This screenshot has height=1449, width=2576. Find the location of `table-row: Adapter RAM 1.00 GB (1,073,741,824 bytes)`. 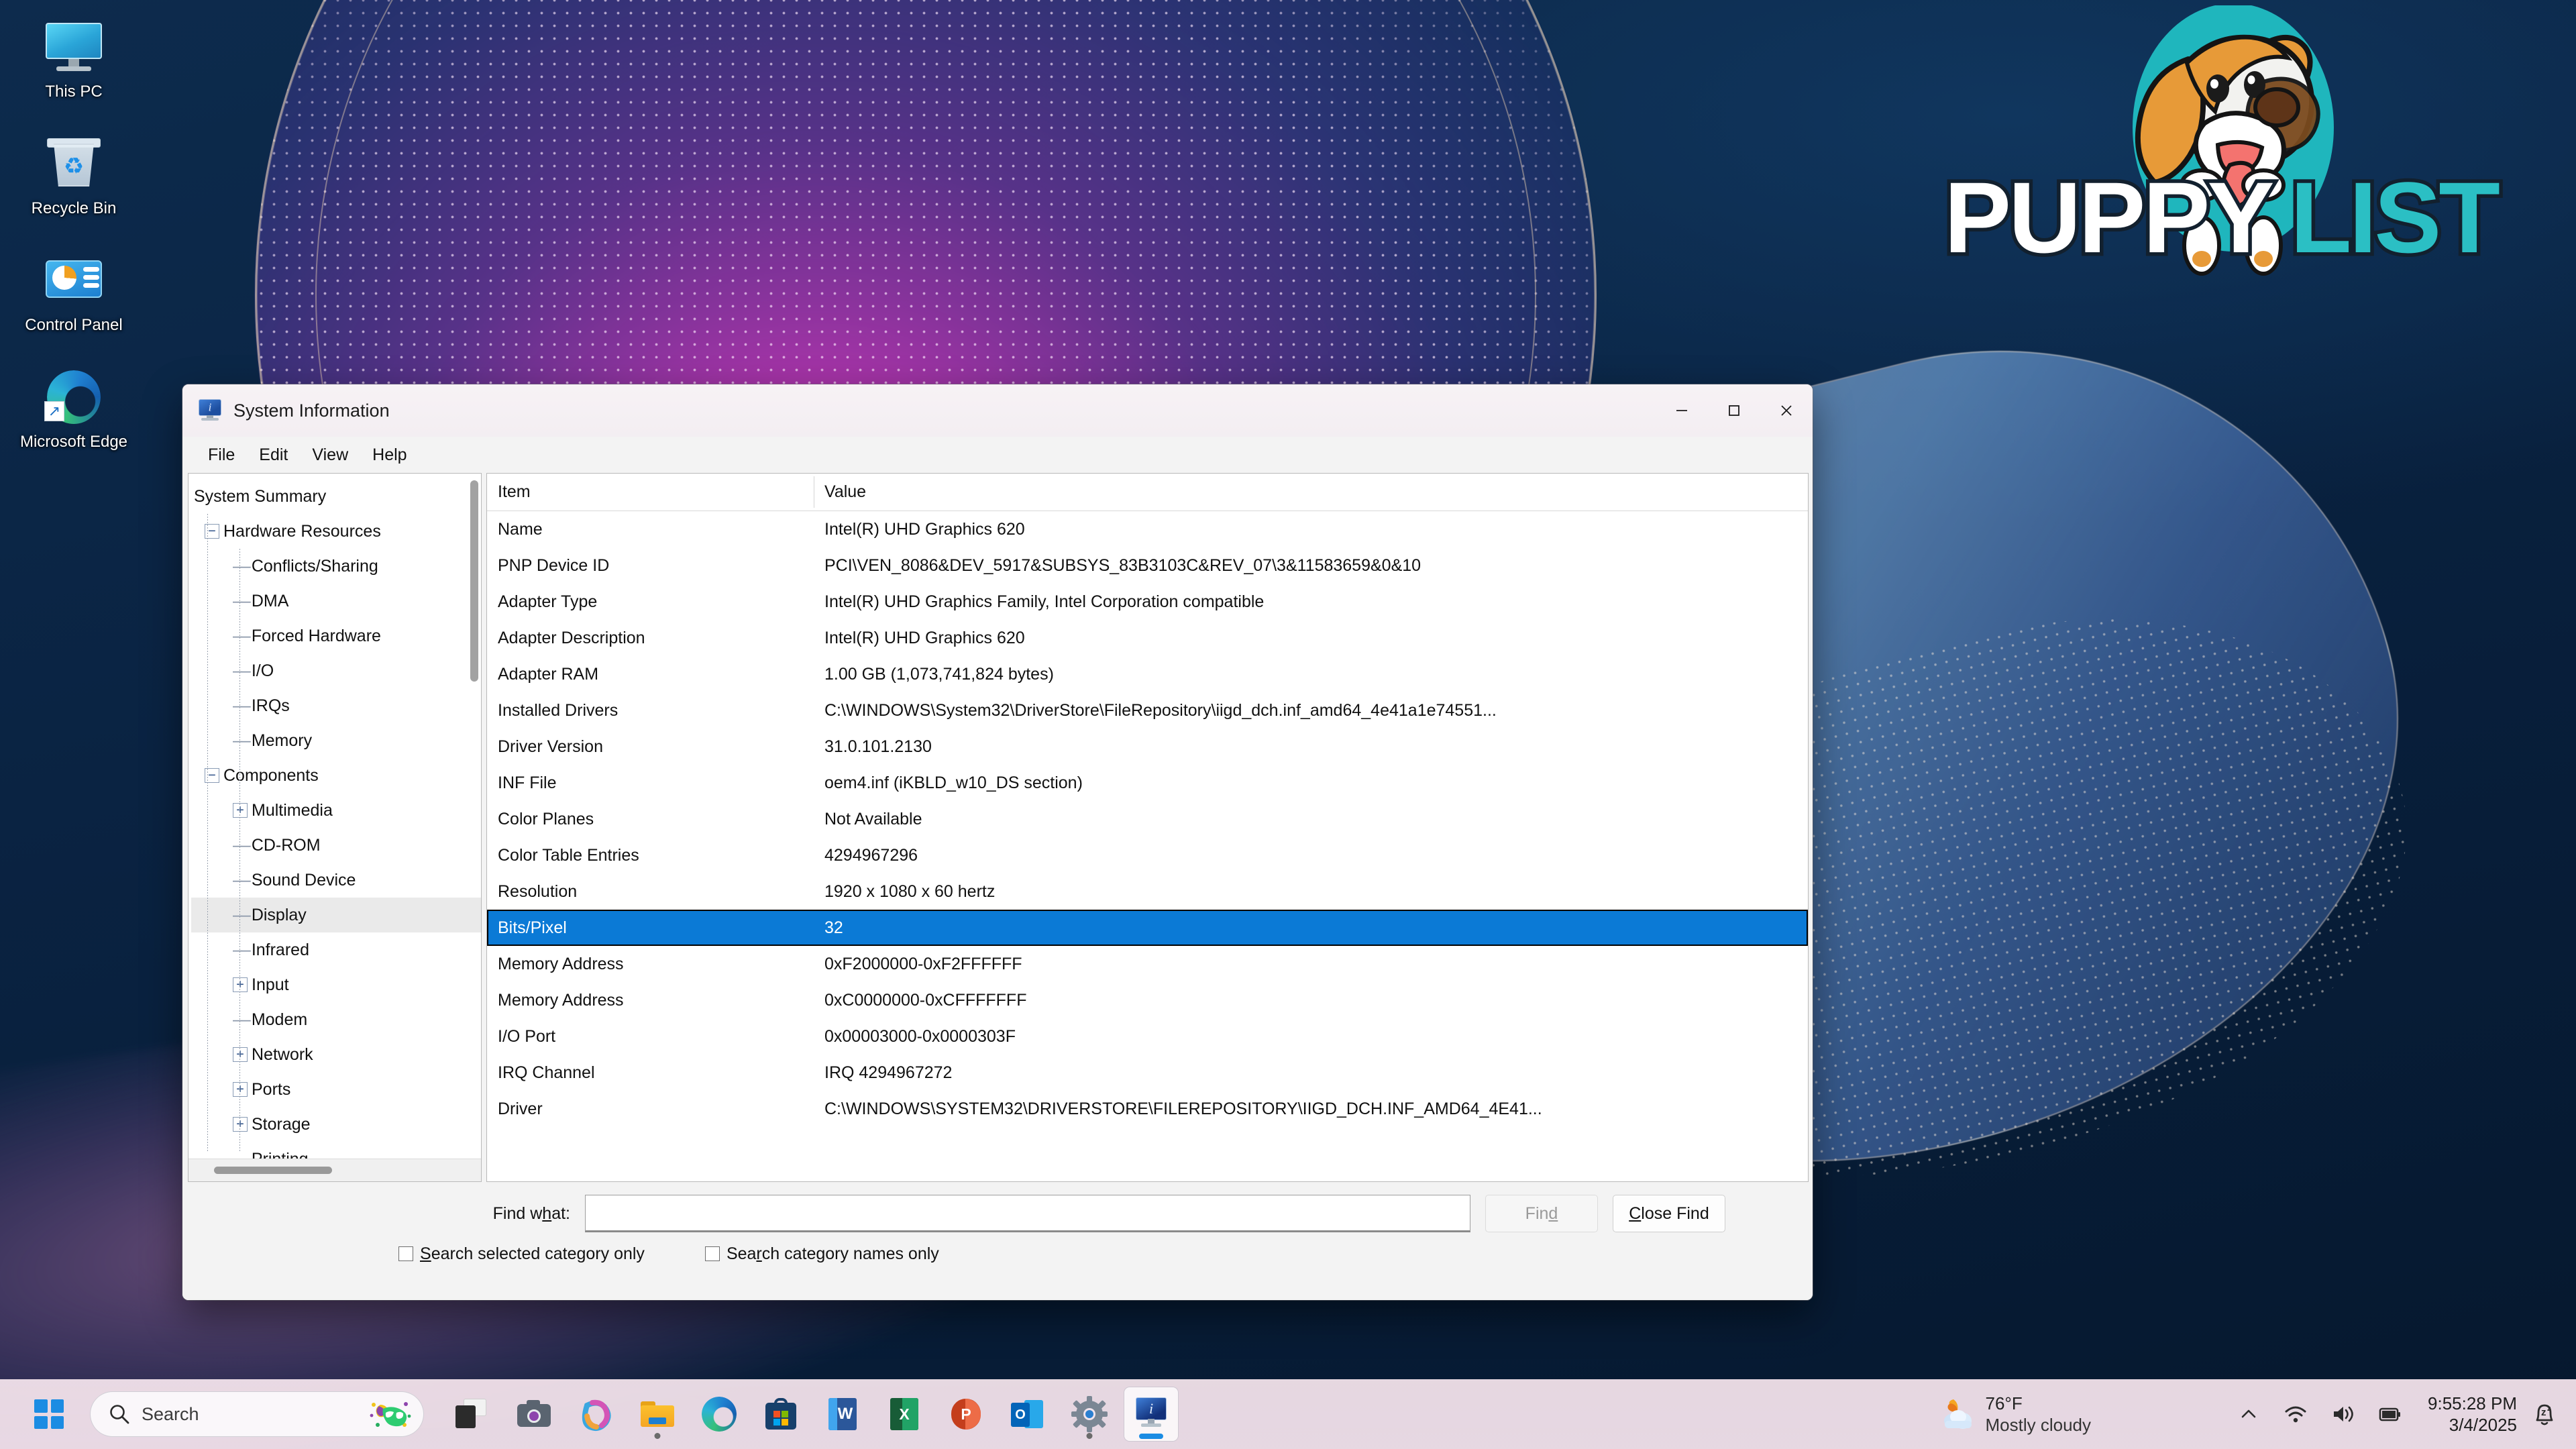

table-row: Adapter RAM 1.00 GB (1,073,741,824 bytes) is located at coordinates (1147, 674).